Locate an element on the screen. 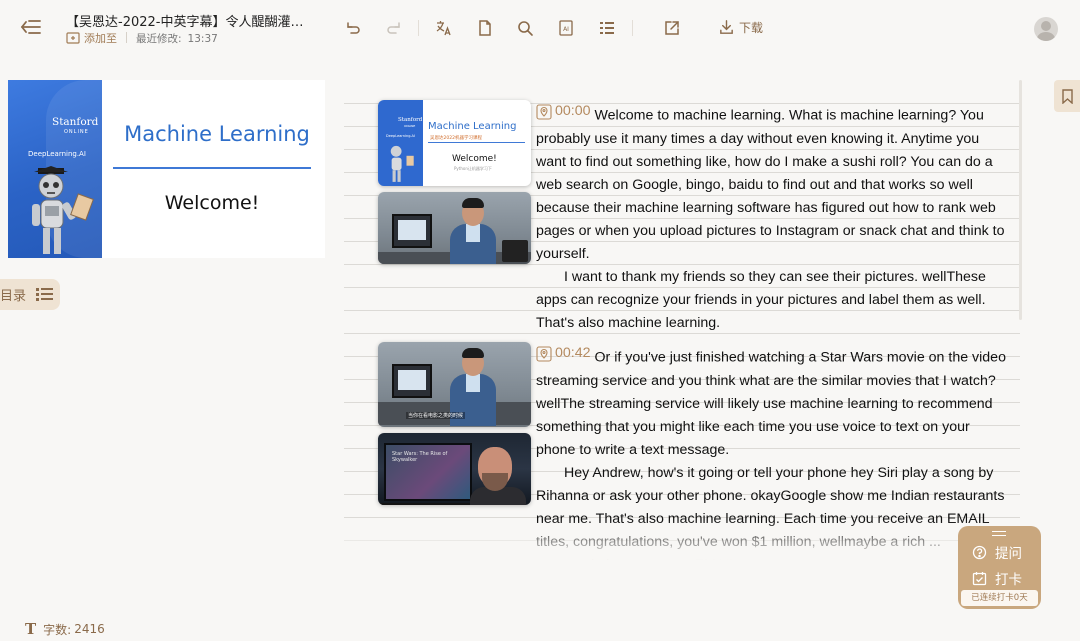 This screenshot has height=641, width=1080. thumb-rule is located at coordinates (476, 142).